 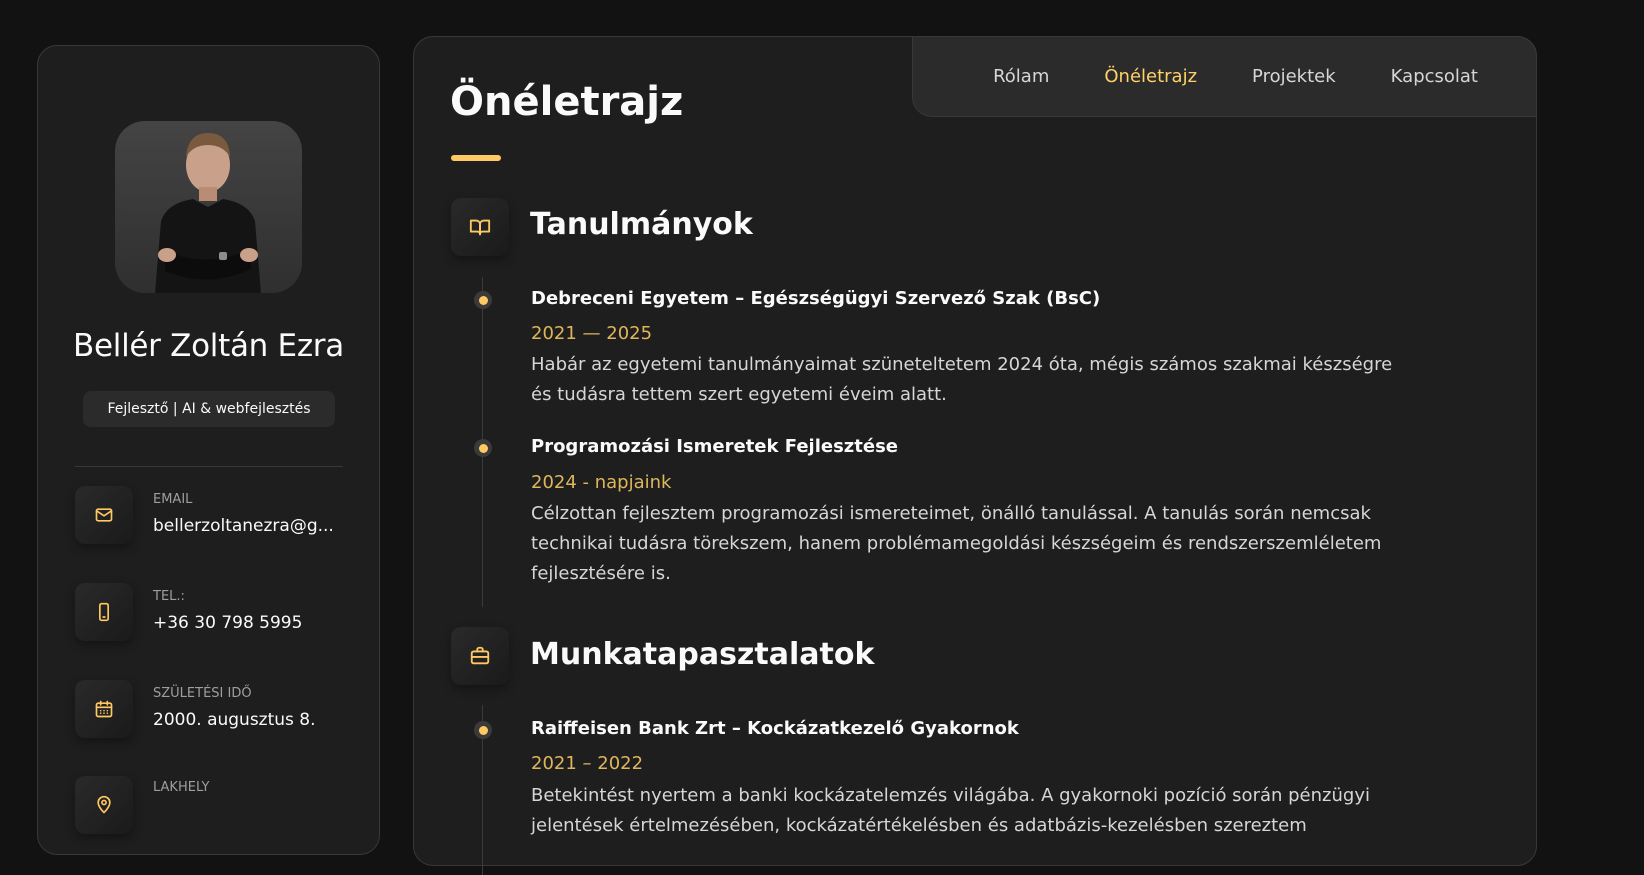 I want to click on phone-link: +36 30 798 5995, so click(x=248, y=623).